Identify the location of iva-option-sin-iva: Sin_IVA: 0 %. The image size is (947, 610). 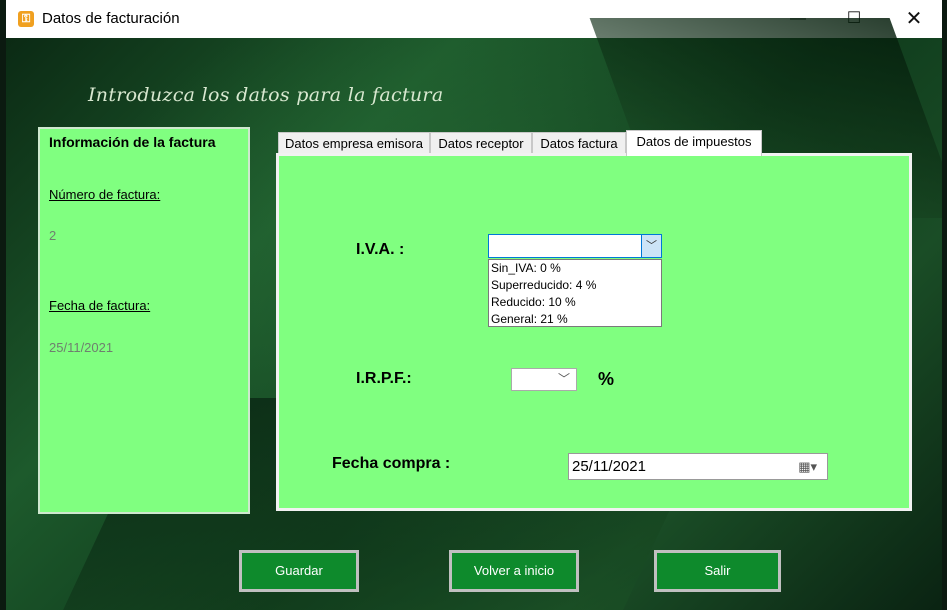
(526, 268).